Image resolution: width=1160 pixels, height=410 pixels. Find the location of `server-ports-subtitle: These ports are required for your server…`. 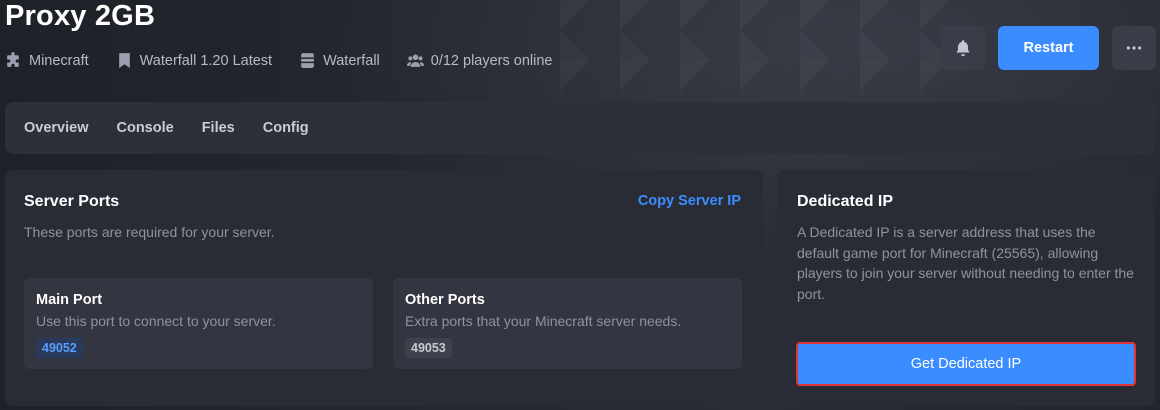

server-ports-subtitle: These ports are required for your server… is located at coordinates (149, 232).